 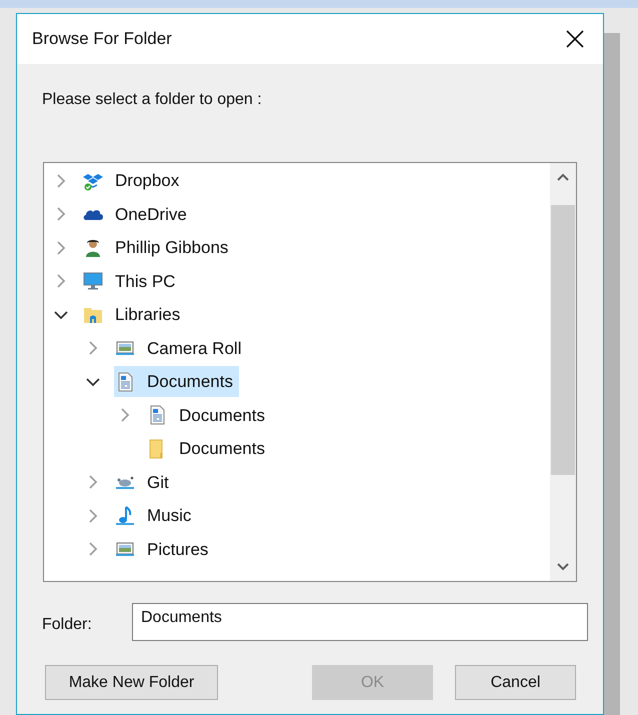 I want to click on tree-item: Pictures, so click(x=164, y=549).